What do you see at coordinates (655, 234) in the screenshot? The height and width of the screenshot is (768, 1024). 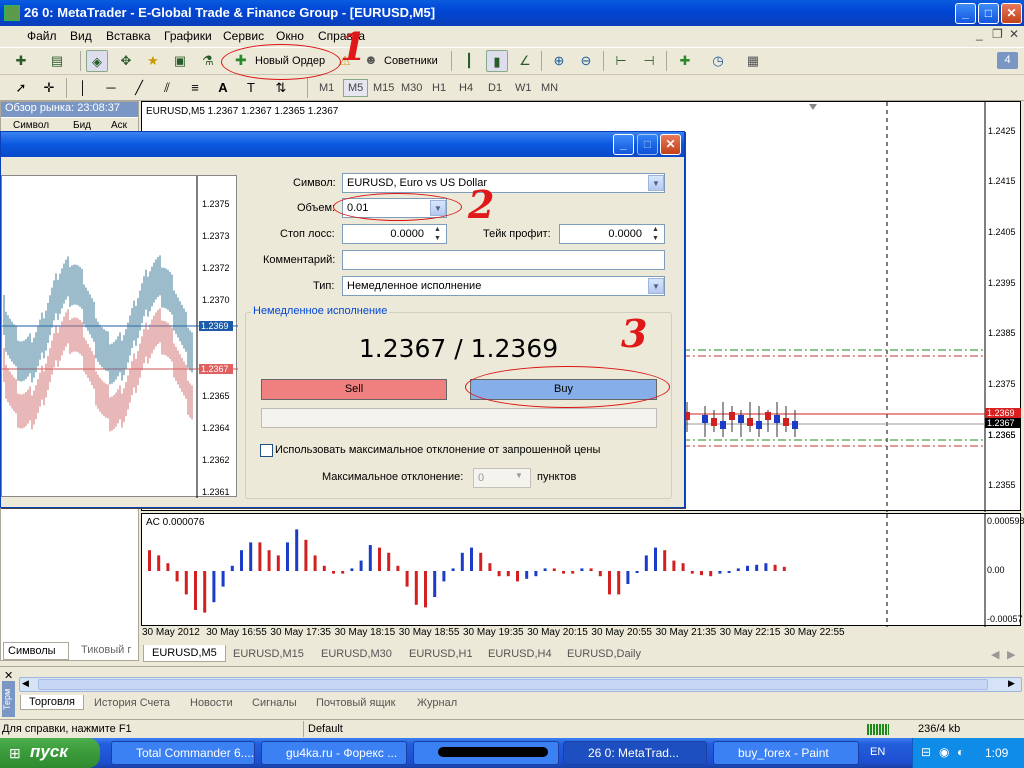 I see `take-profit-stepper: ▲ ▼` at bounding box center [655, 234].